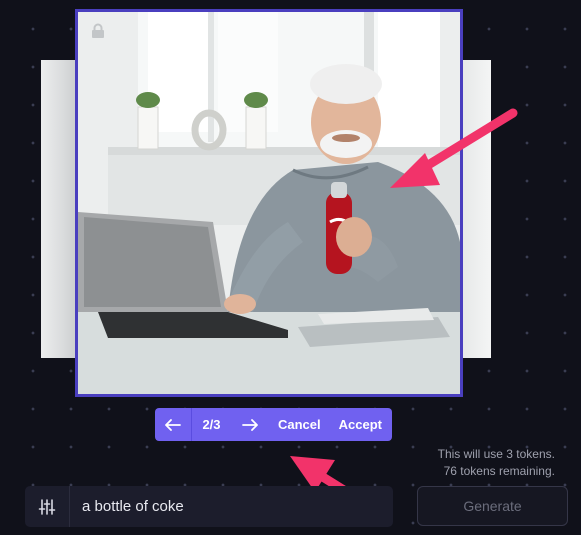  I want to click on lock-icon, so click(98, 31).